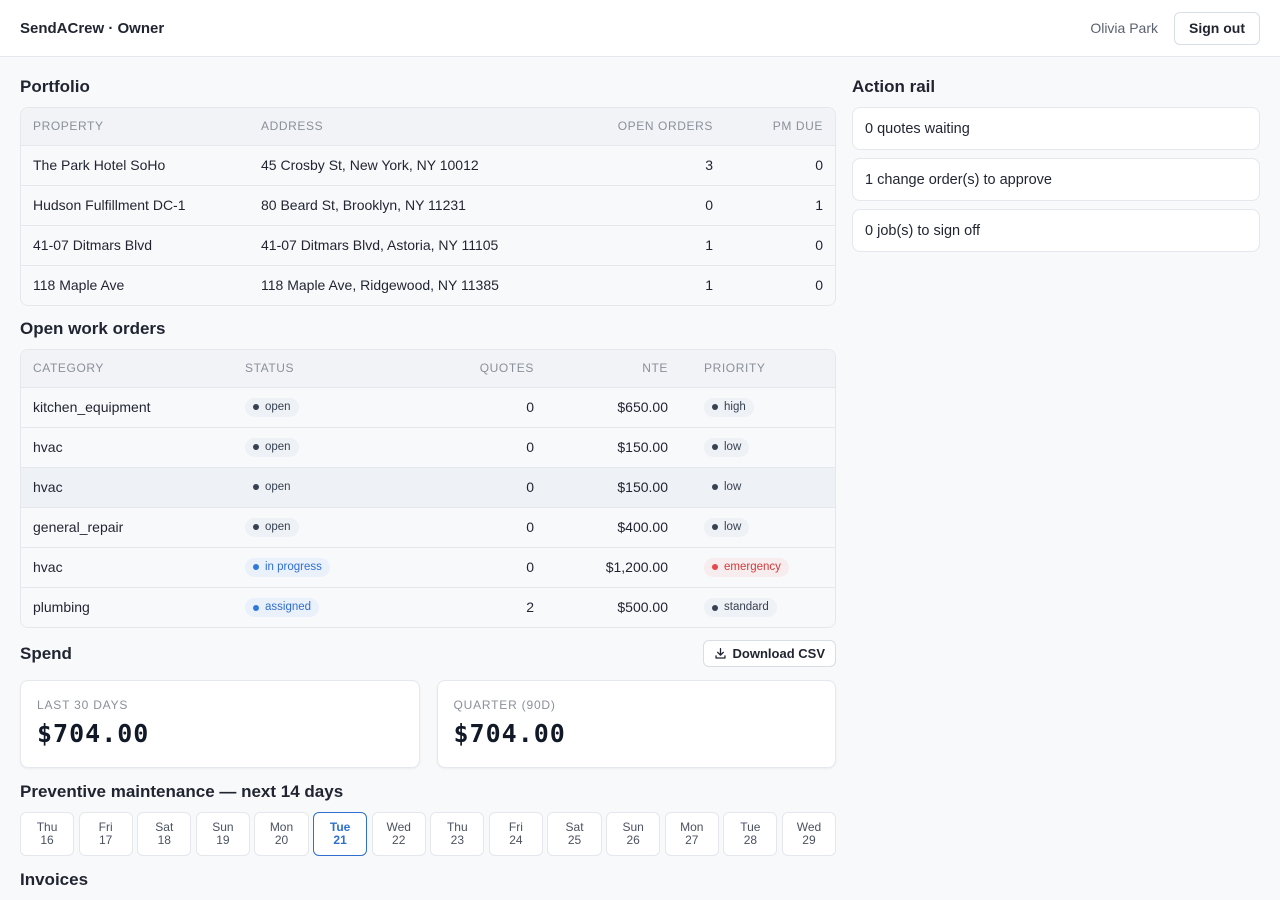 The height and width of the screenshot is (900, 1280). I want to click on pm-day: Tue 28, so click(750, 834).